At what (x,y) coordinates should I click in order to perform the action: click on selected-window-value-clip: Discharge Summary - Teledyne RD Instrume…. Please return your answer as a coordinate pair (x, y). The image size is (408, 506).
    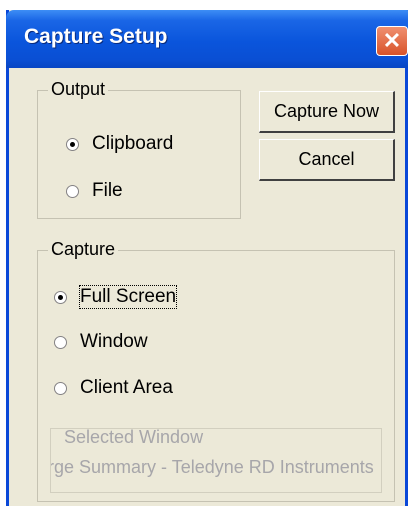
    Looking at the image, I should click on (216, 460).